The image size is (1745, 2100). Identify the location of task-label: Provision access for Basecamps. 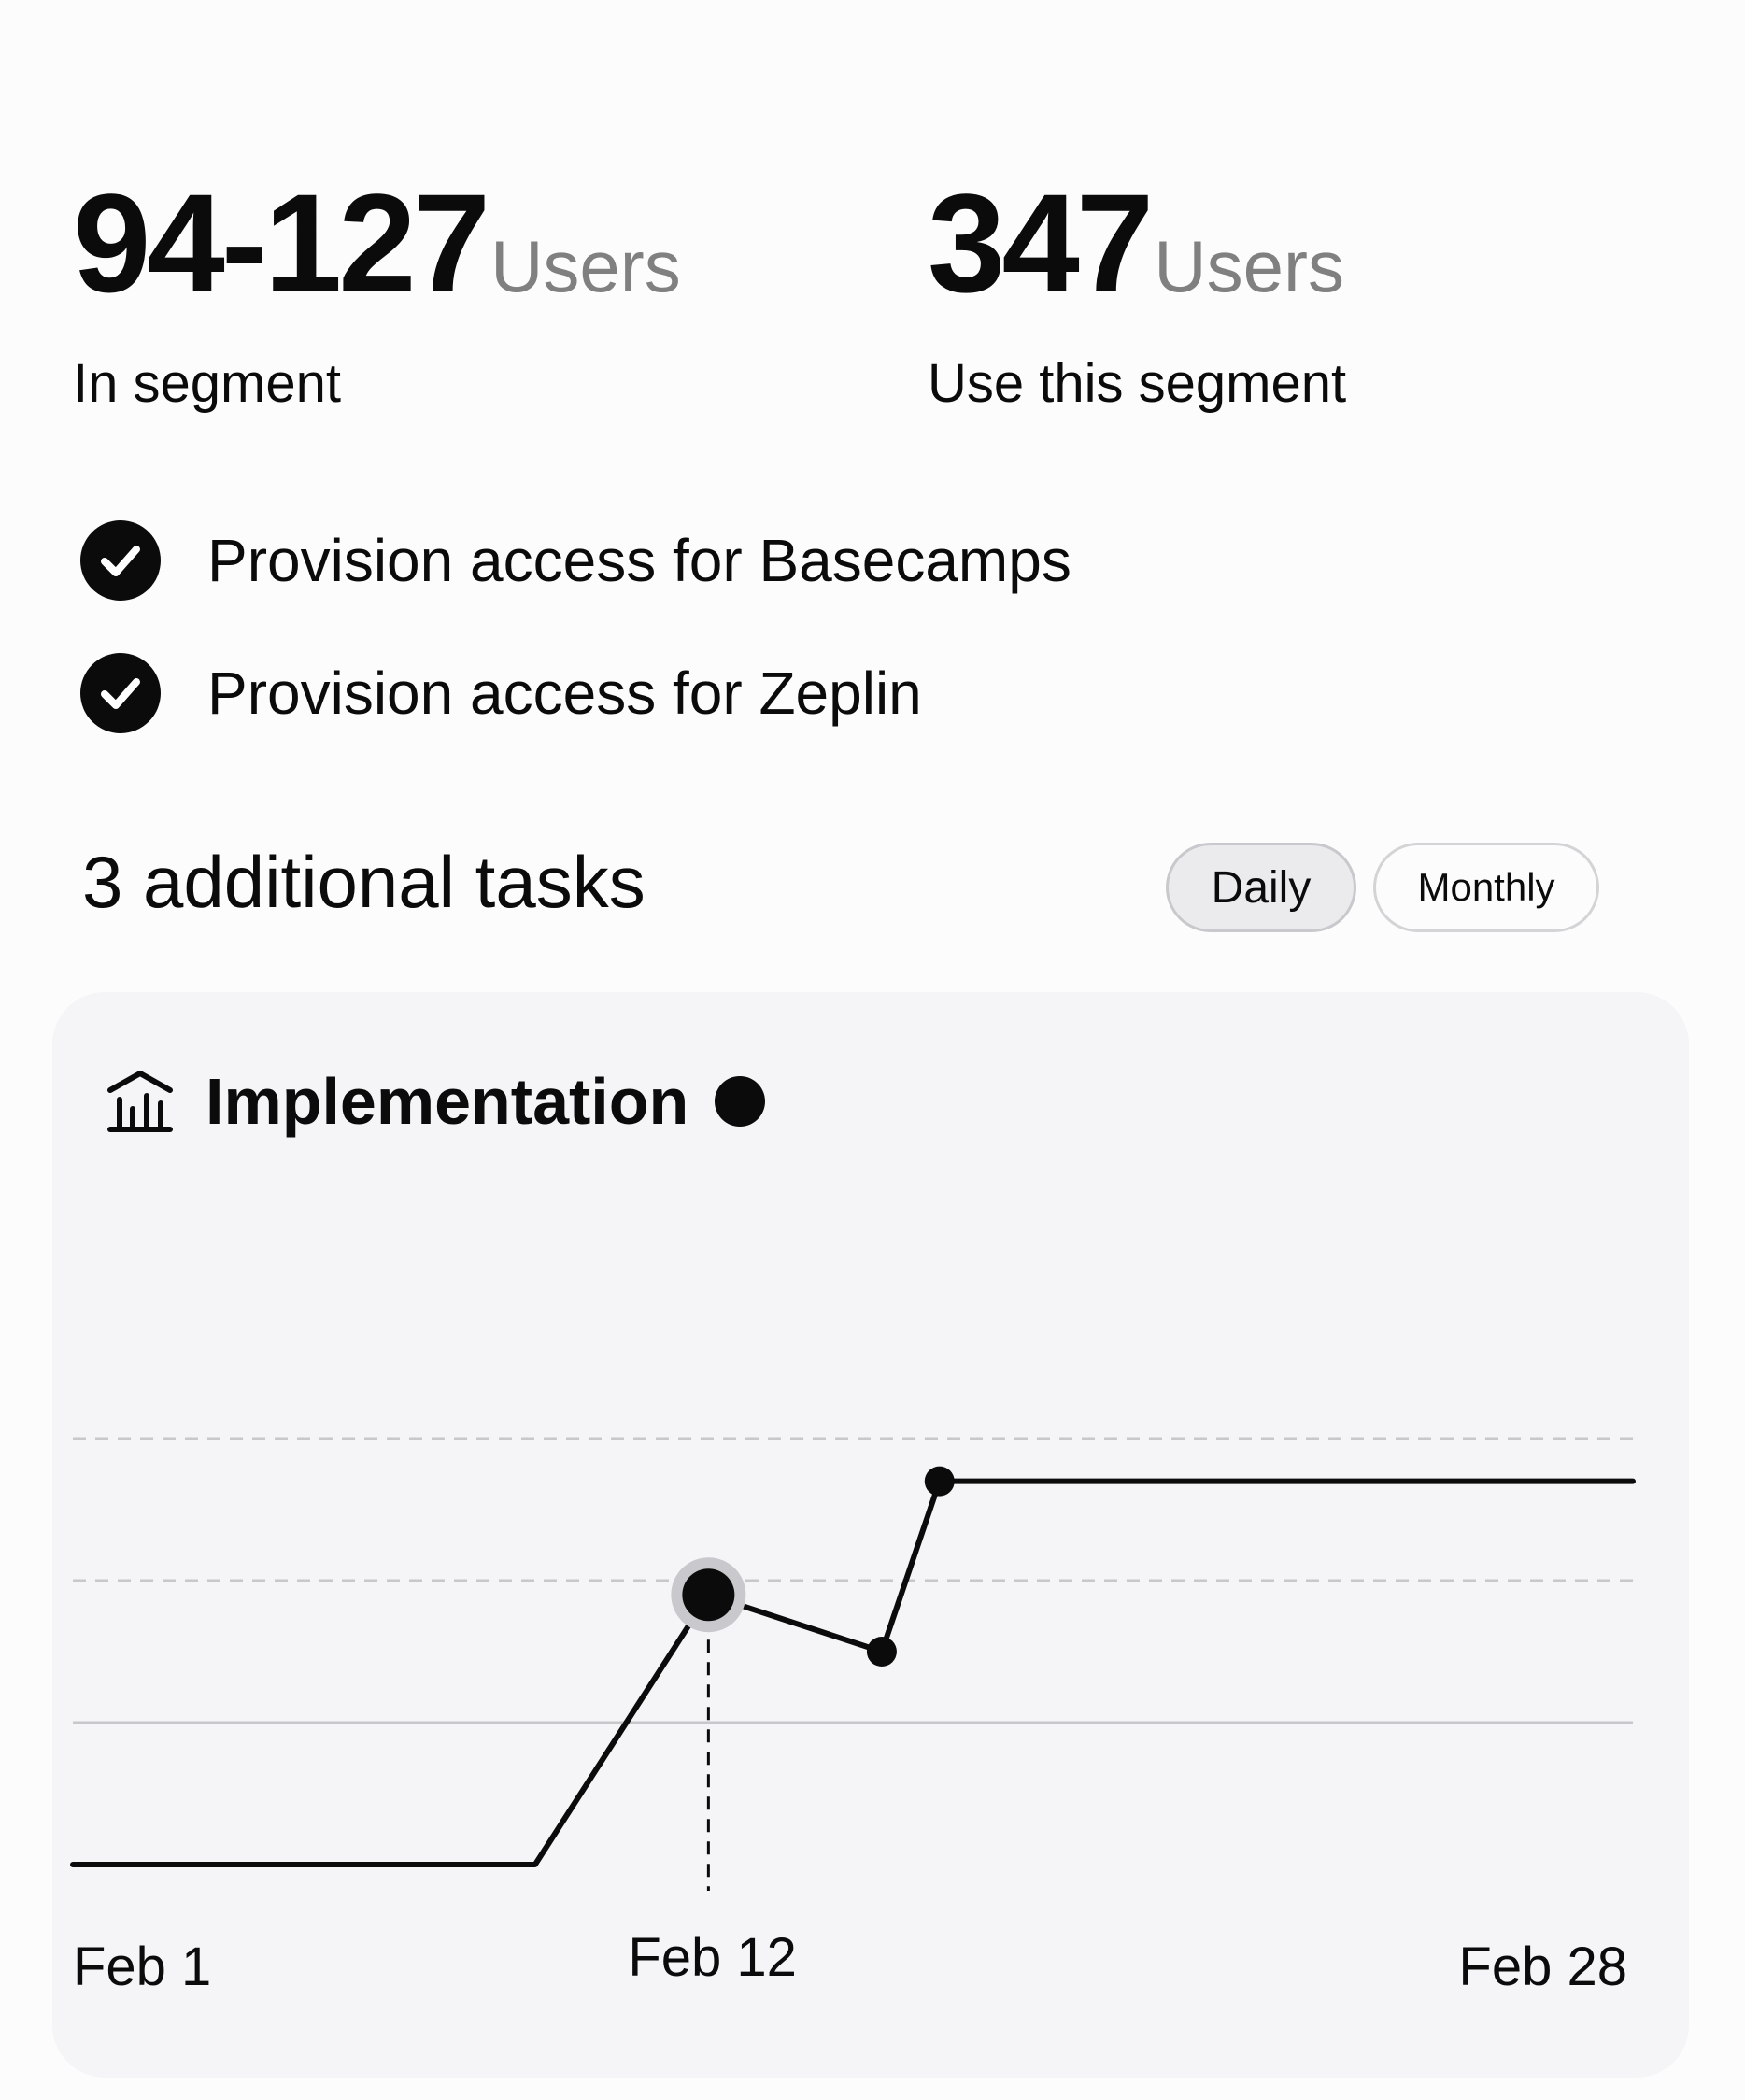
(639, 561).